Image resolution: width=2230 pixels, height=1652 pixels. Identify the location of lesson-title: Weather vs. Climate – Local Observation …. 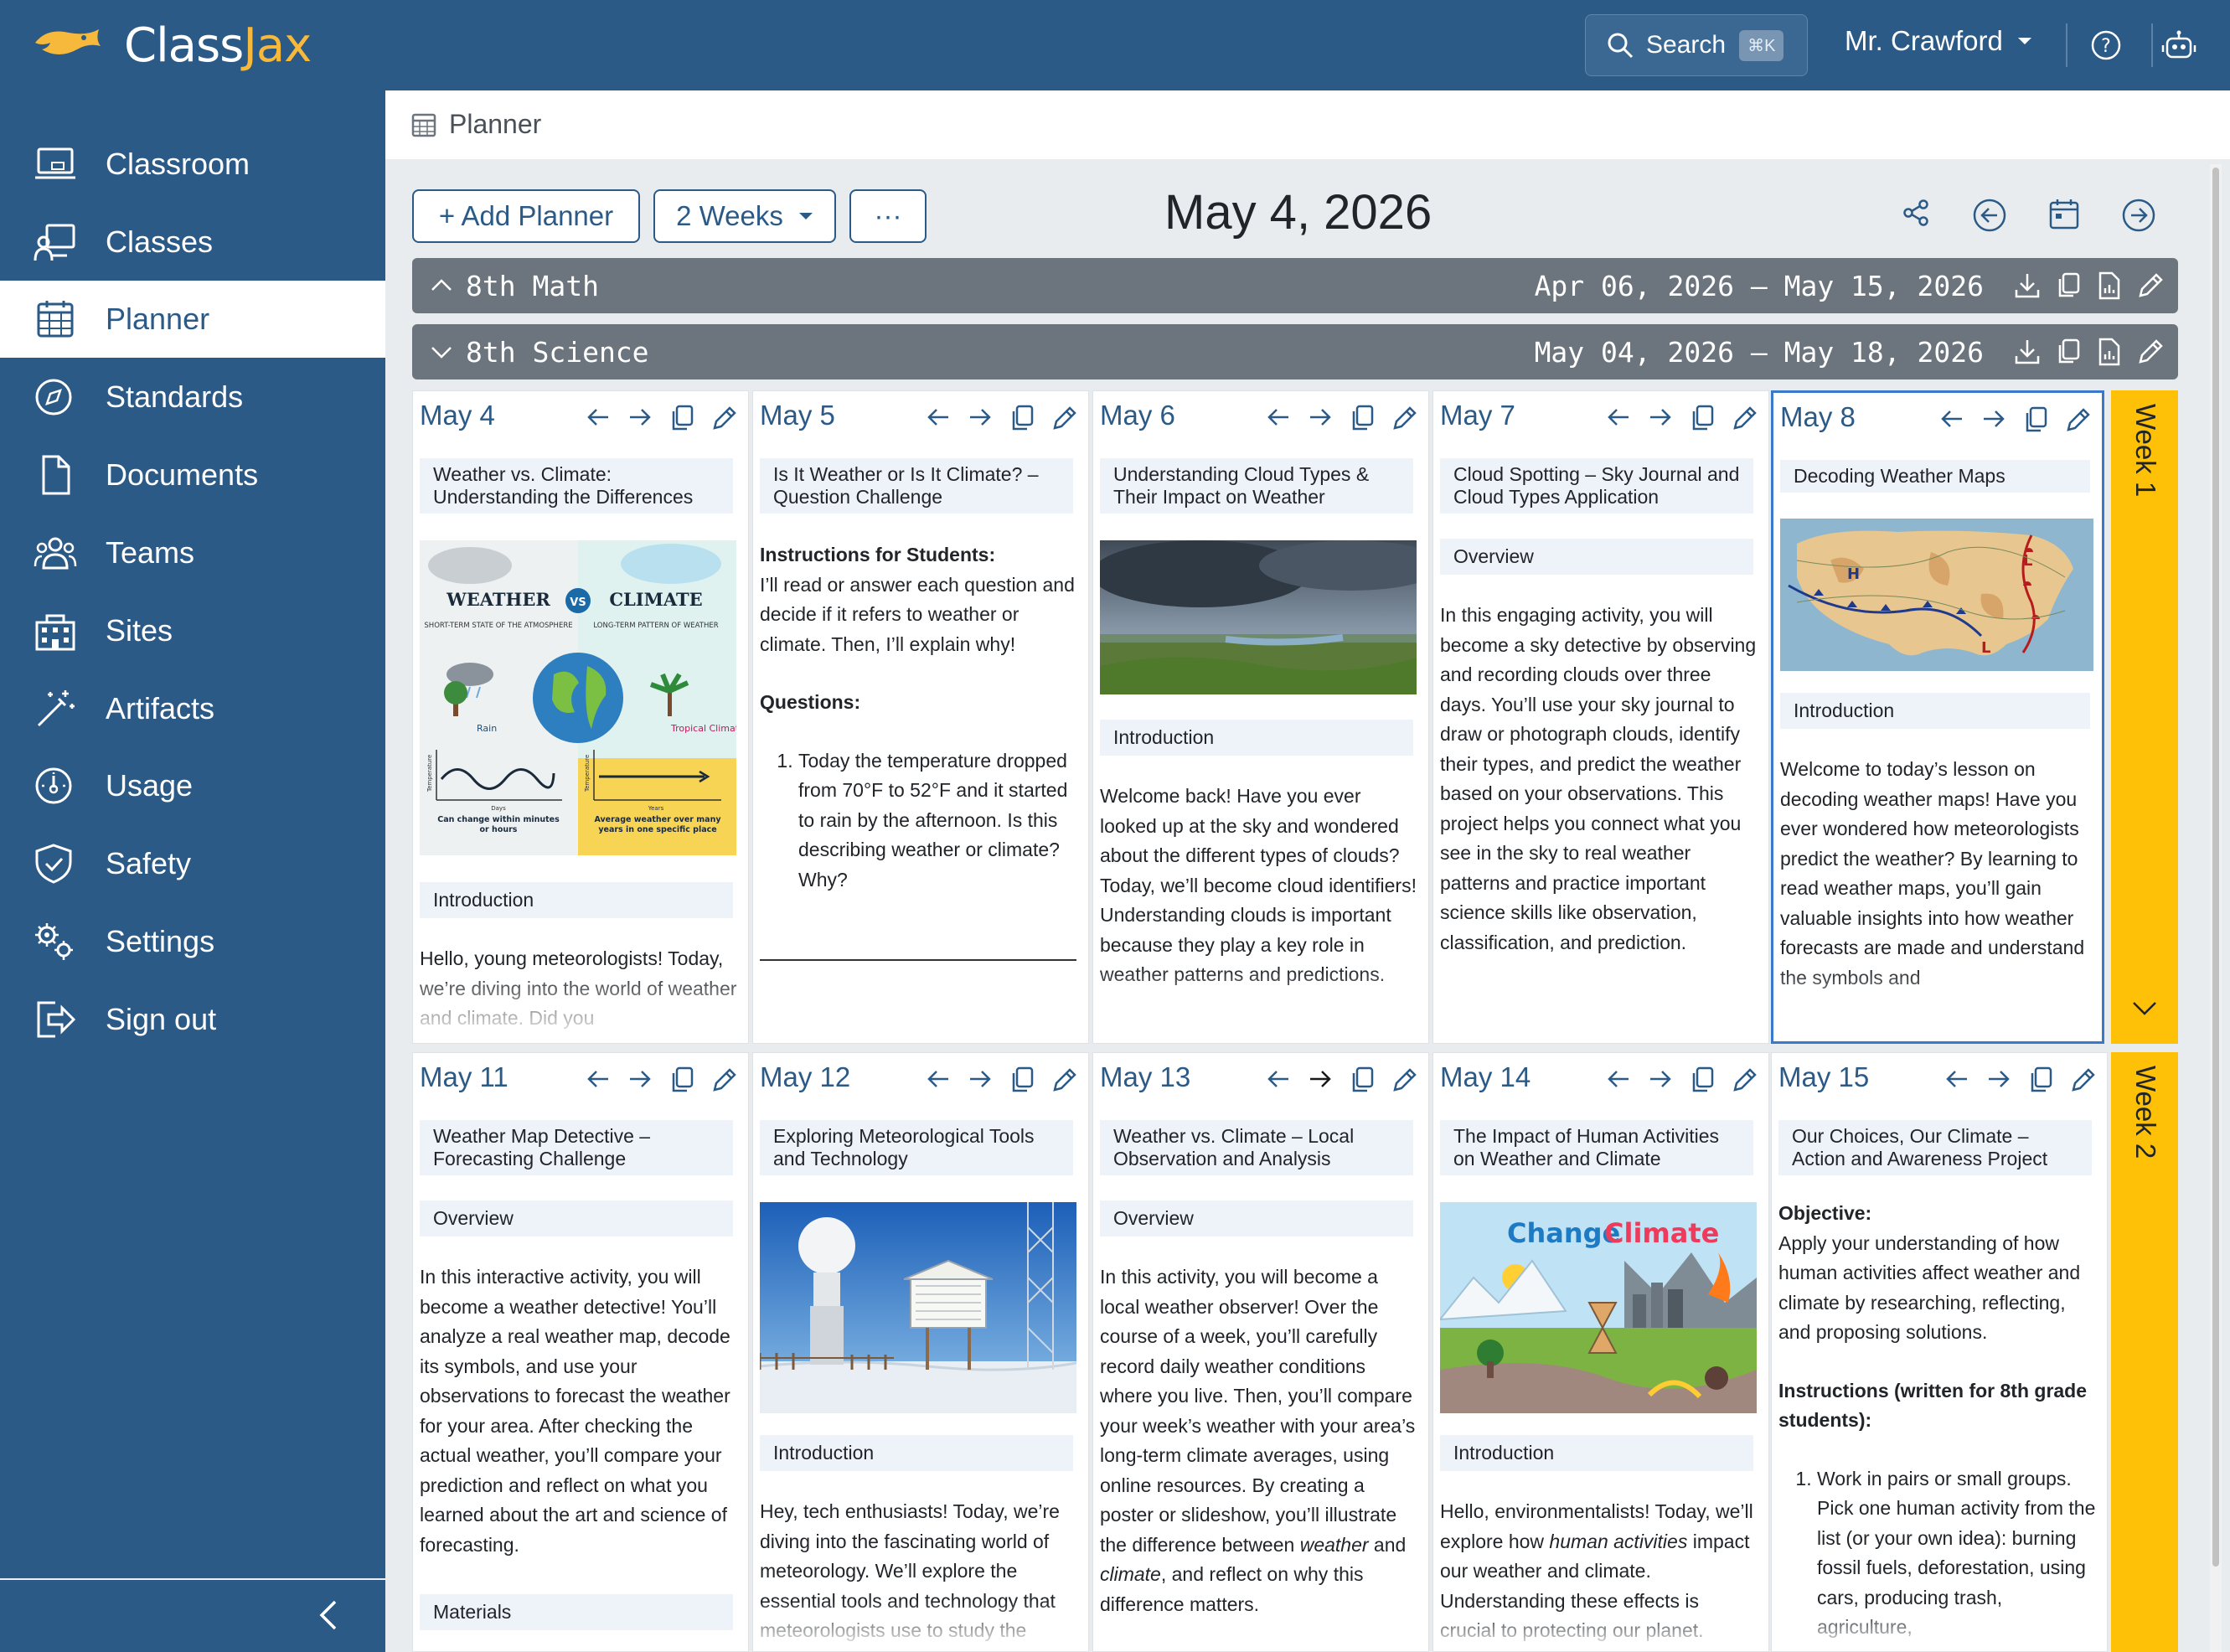
(1256, 1147).